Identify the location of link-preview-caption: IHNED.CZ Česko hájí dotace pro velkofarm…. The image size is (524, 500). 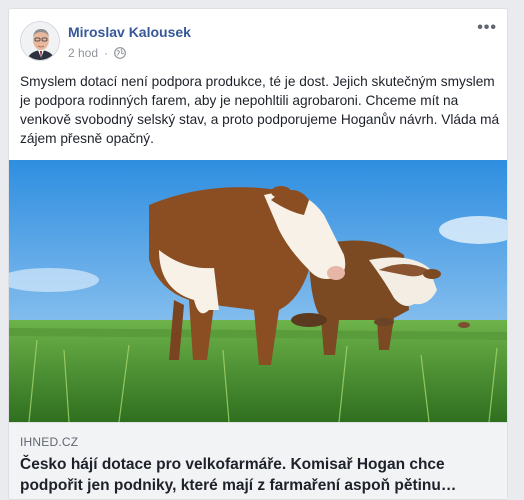
(258, 460).